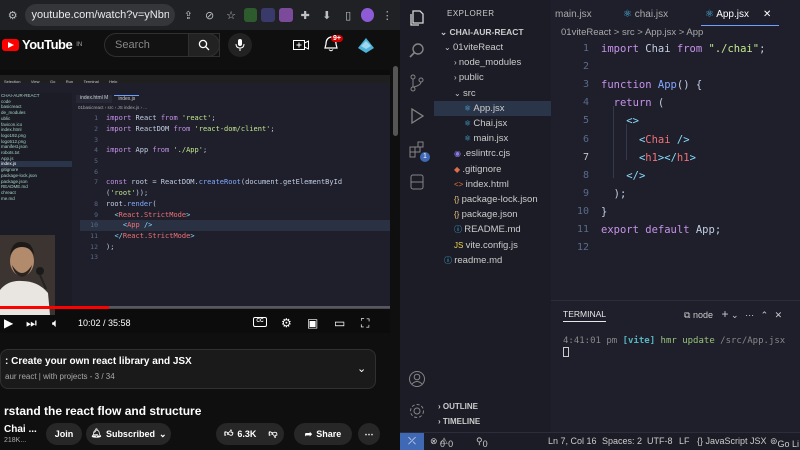  Describe the element at coordinates (417, 18) in the screenshot. I see `explorer-files-icon` at that location.